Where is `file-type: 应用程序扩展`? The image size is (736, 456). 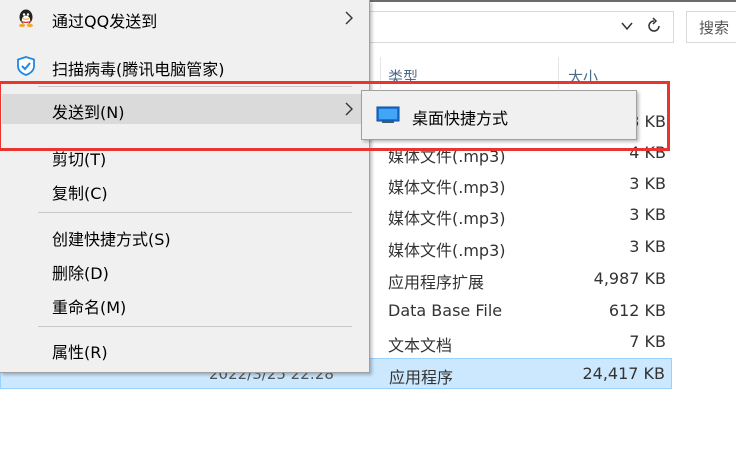 file-type: 应用程序扩展 is located at coordinates (436, 282).